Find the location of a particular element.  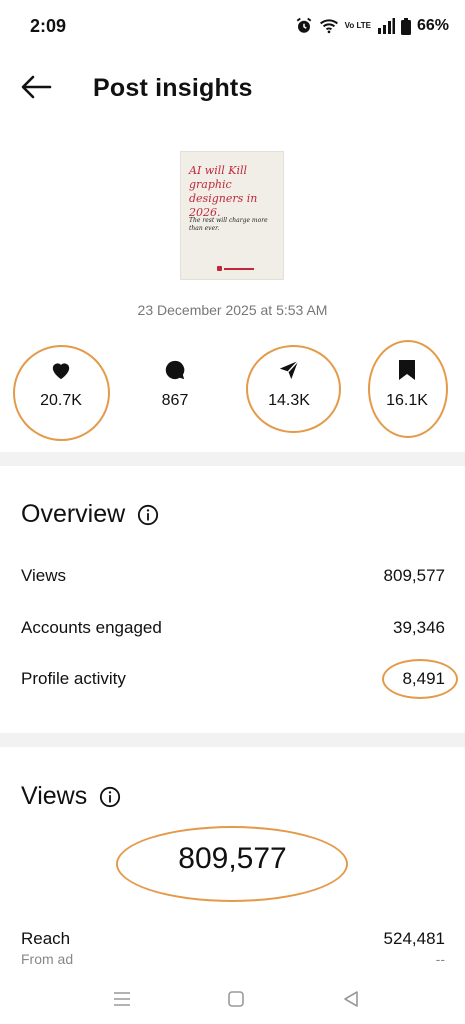

battery-percent: 66% is located at coordinates (432, 25).